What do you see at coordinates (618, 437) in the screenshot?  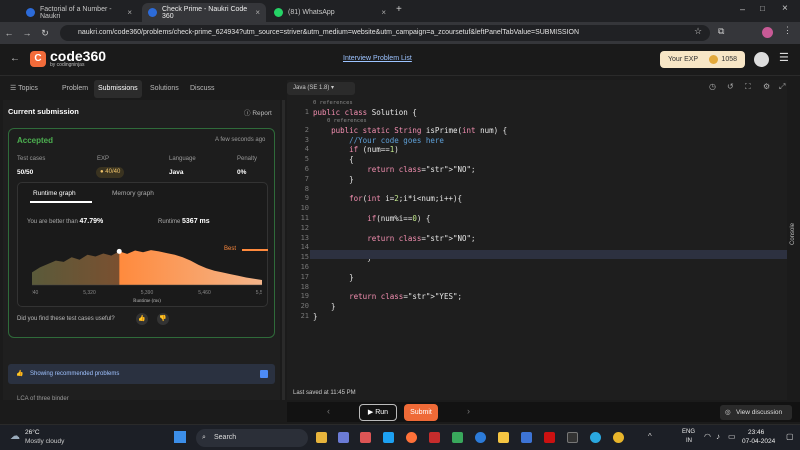 I see `chrome-icon` at bounding box center [618, 437].